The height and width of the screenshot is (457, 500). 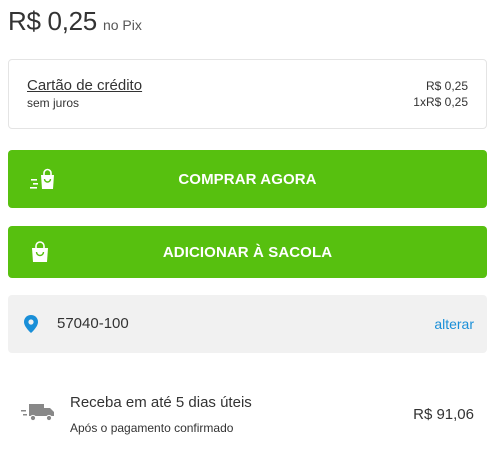 I want to click on change-cep-link: alterar, so click(x=454, y=324).